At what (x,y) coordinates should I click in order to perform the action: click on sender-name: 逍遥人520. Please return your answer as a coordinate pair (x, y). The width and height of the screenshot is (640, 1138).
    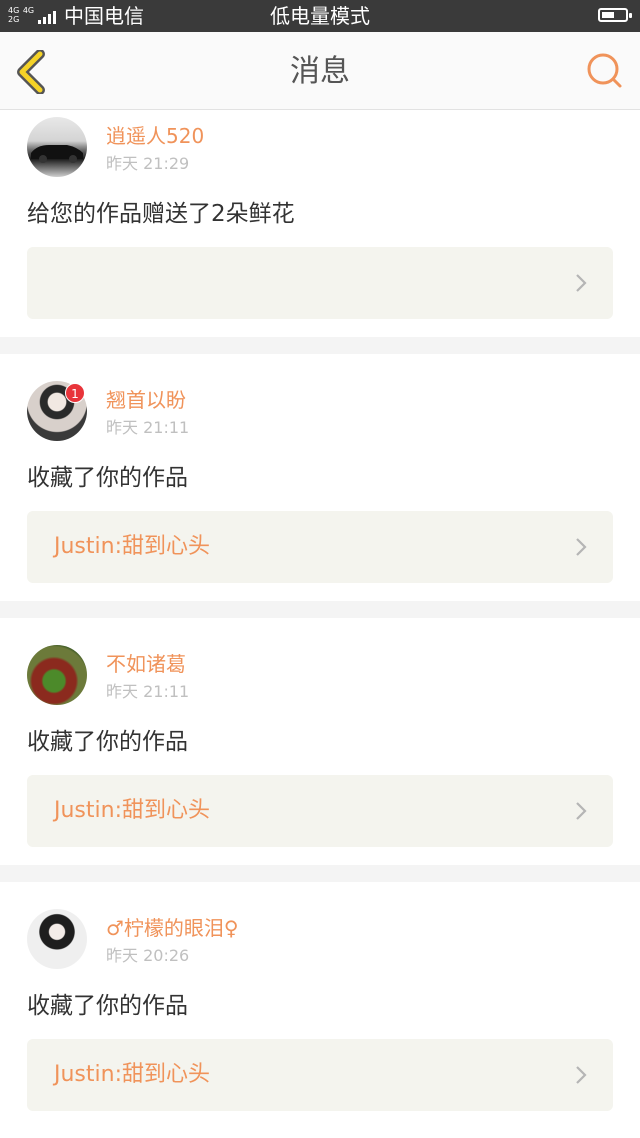
    Looking at the image, I should click on (155, 136).